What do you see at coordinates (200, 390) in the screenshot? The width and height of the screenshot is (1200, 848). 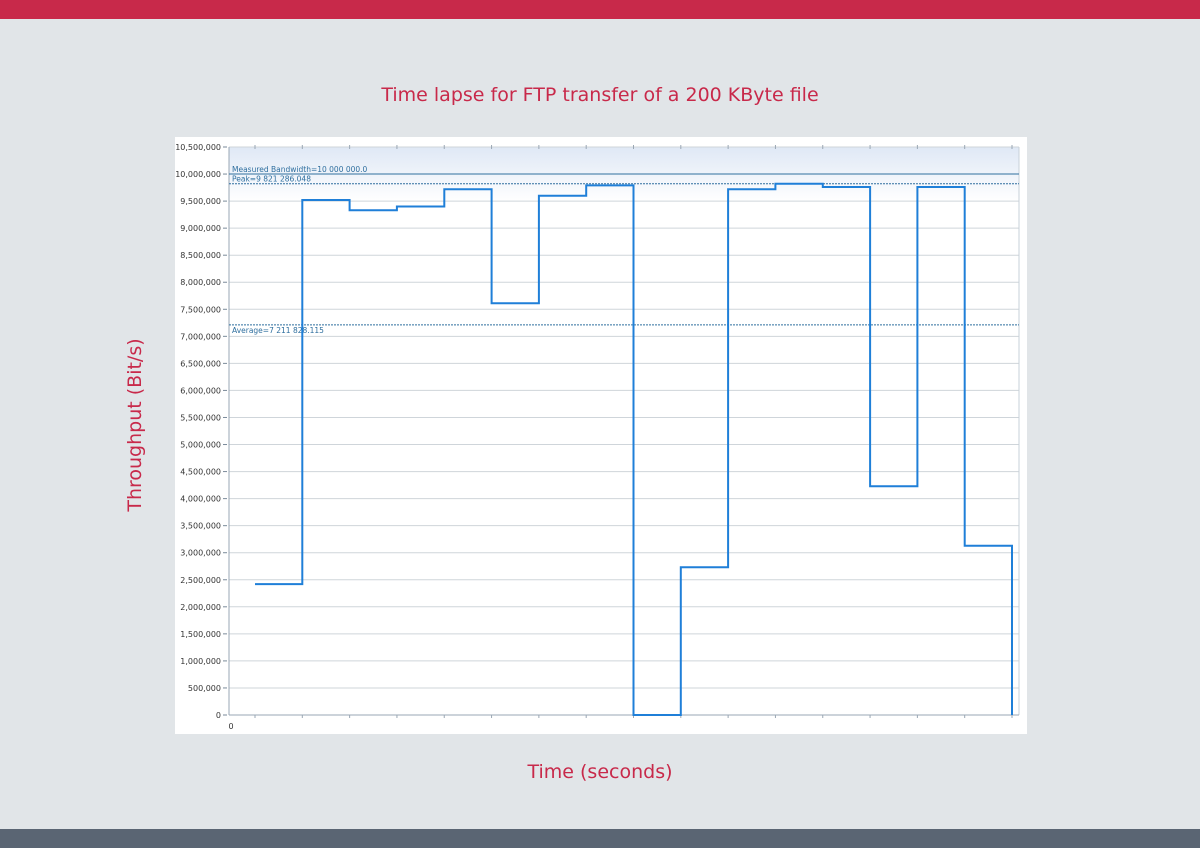 I see `y-tick-label: 6,000,000` at bounding box center [200, 390].